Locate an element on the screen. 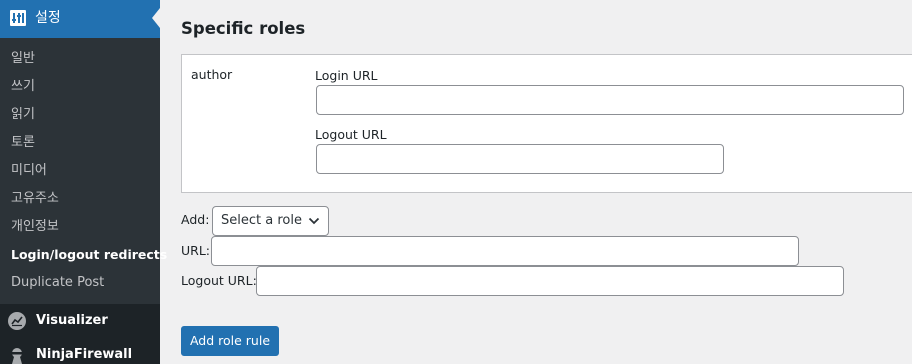 Image resolution: width=912 pixels, height=364 pixels. chevron-down-icon is located at coordinates (314, 221).